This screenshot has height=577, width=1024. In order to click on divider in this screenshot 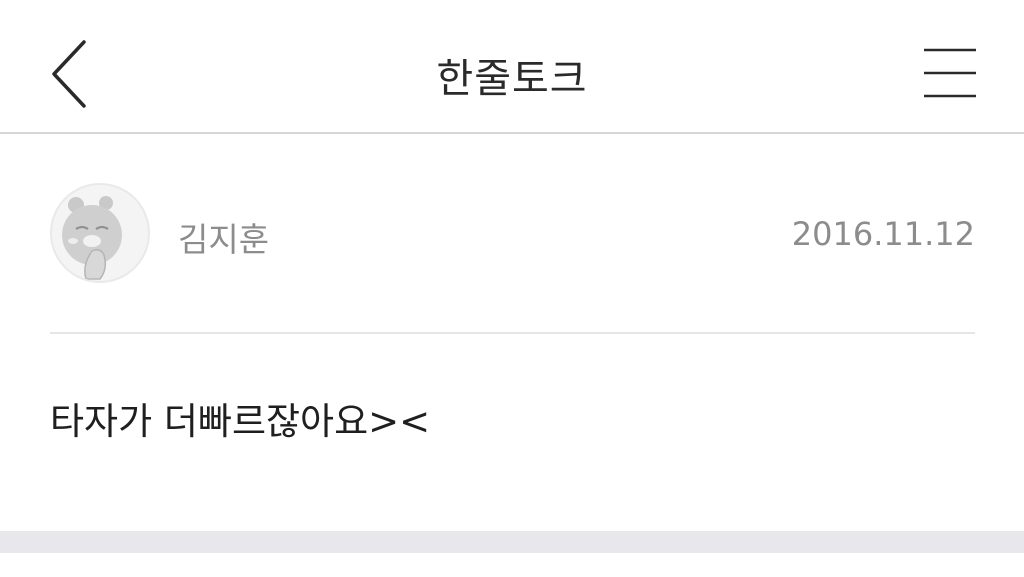, I will do `click(512, 333)`.